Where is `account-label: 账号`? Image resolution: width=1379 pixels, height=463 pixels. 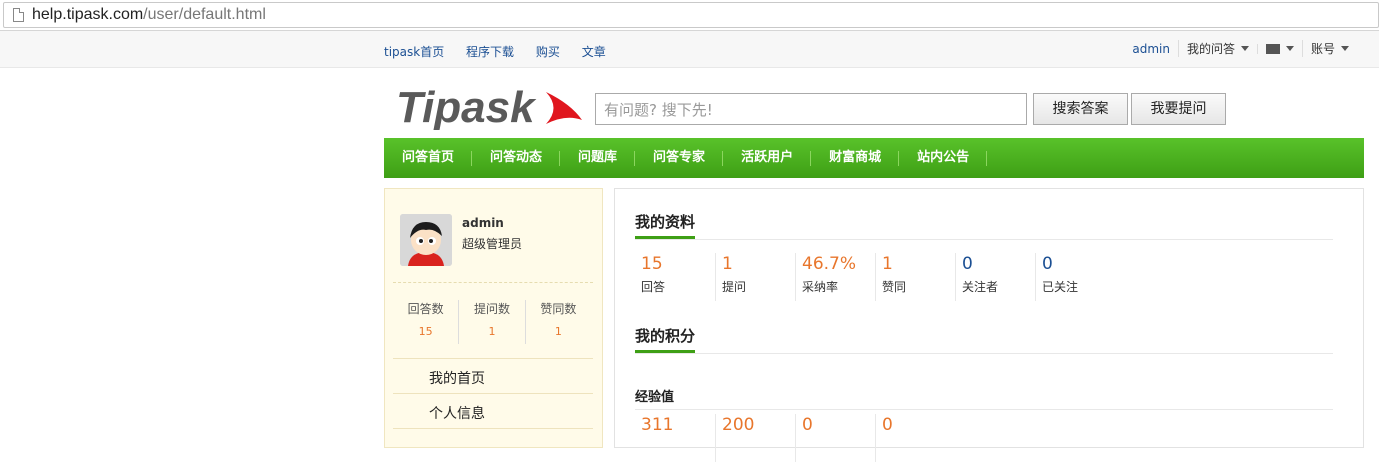 account-label: 账号 is located at coordinates (1322, 49).